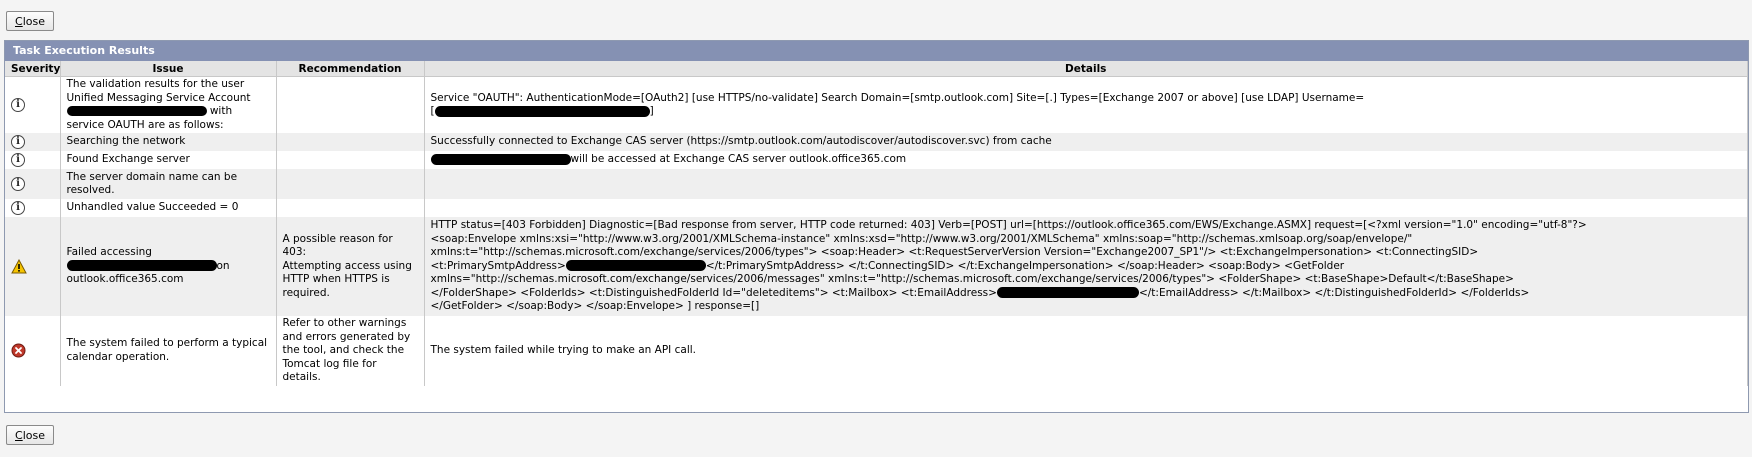 This screenshot has width=1752, height=457. I want to click on recommendation-text: HTTP when HTTPS is, so click(336, 279).